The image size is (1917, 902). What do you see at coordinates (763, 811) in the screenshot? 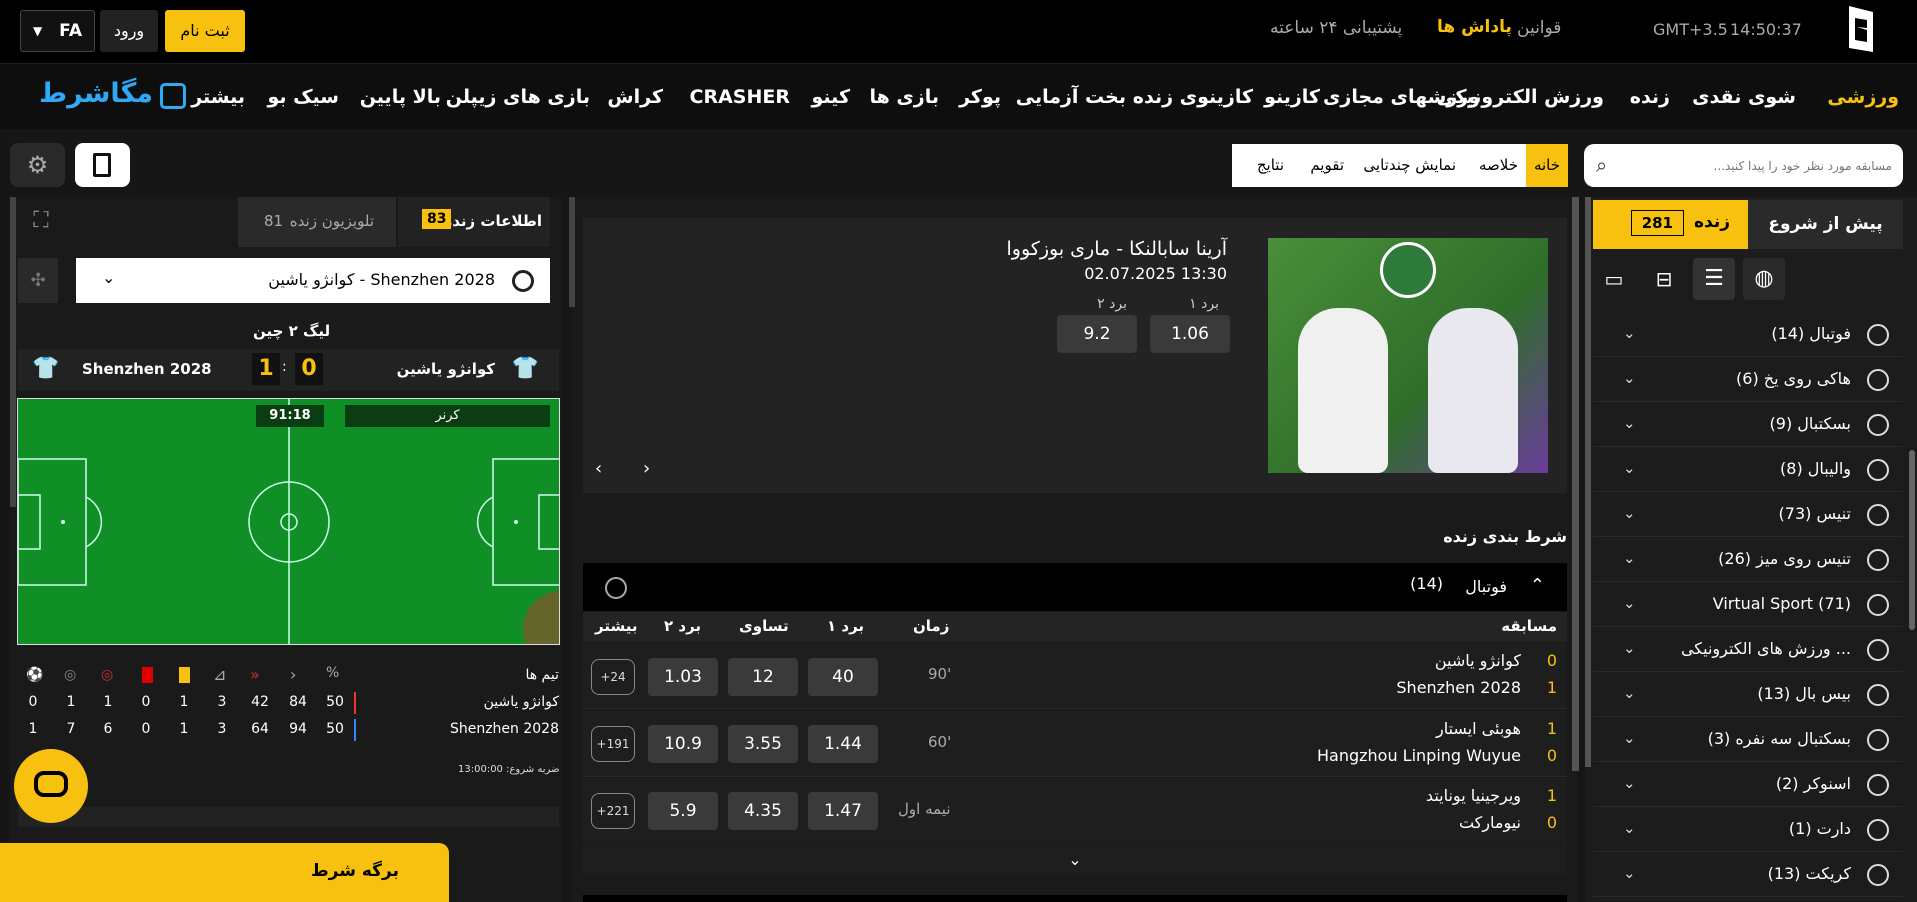
I see `odd-draw: 4.35` at bounding box center [763, 811].